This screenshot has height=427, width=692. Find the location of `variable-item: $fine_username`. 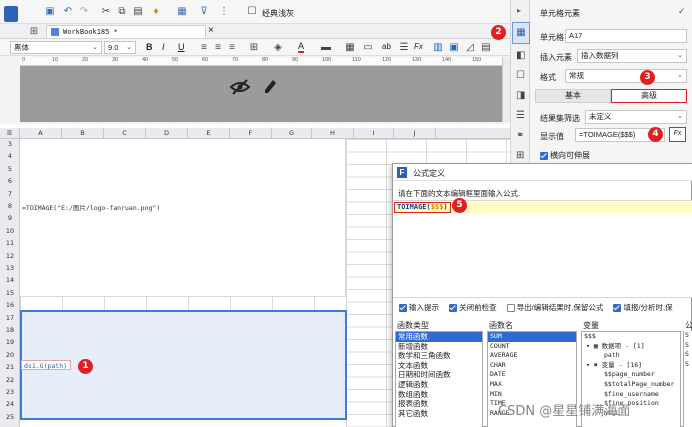

variable-item: $fine_username is located at coordinates (631, 395).